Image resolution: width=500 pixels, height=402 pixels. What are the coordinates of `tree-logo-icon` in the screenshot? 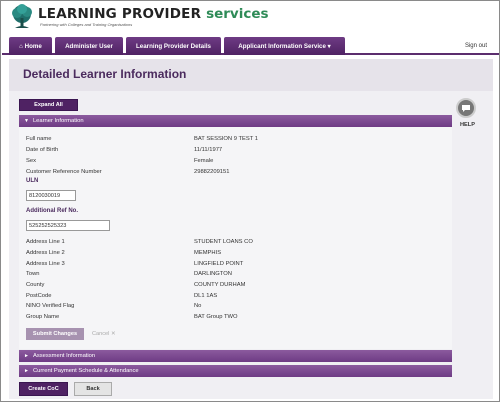 It's located at (22, 16).